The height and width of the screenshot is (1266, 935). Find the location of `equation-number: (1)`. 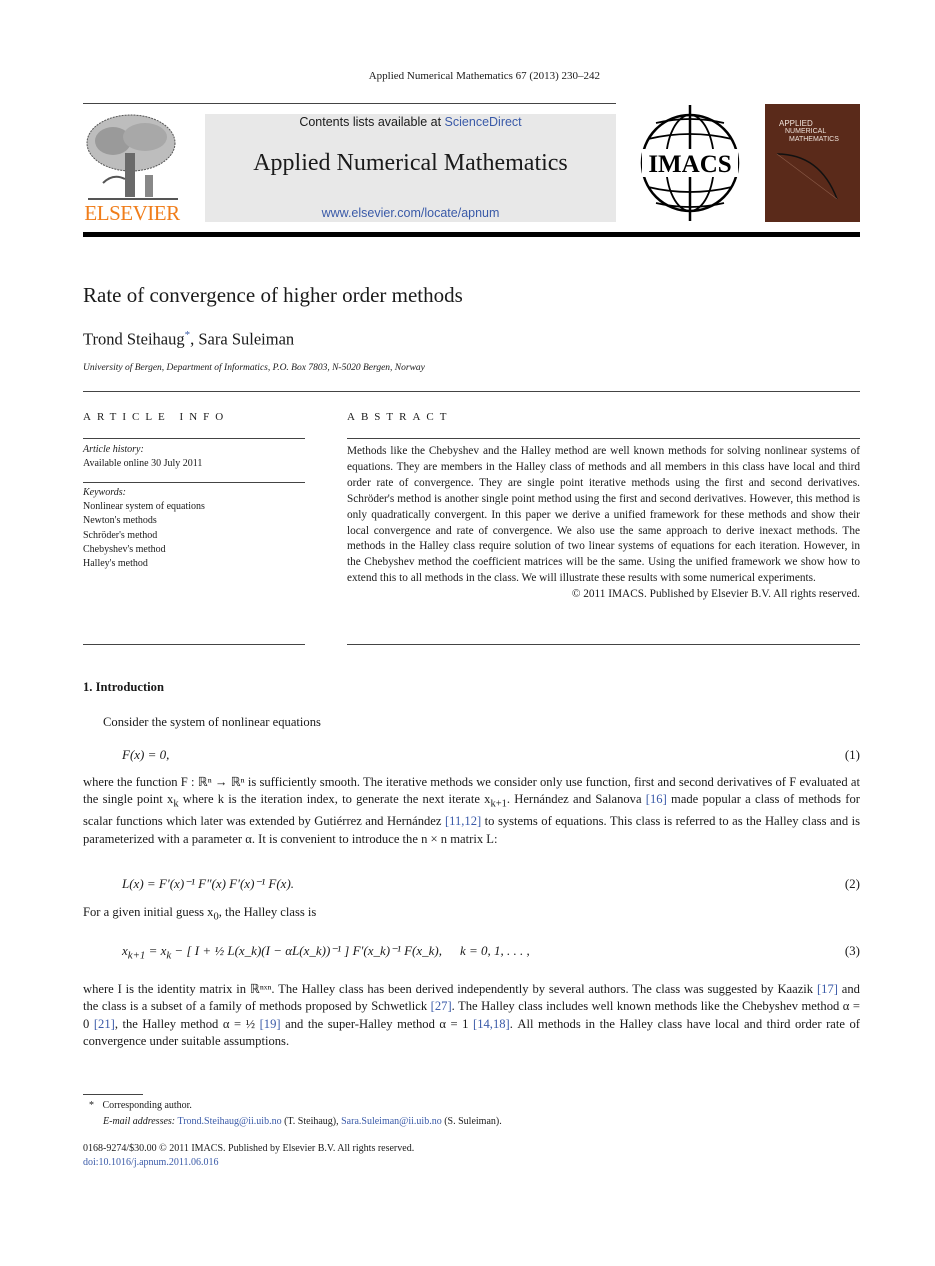

equation-number: (1) is located at coordinates (852, 754).